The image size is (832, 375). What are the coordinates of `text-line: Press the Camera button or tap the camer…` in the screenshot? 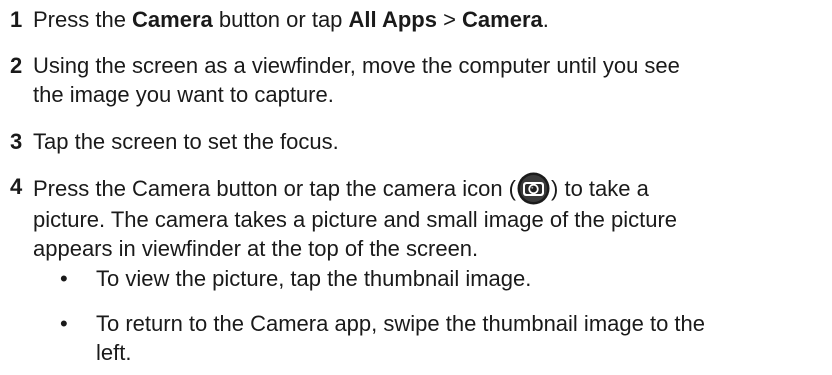 It's located at (426, 188).